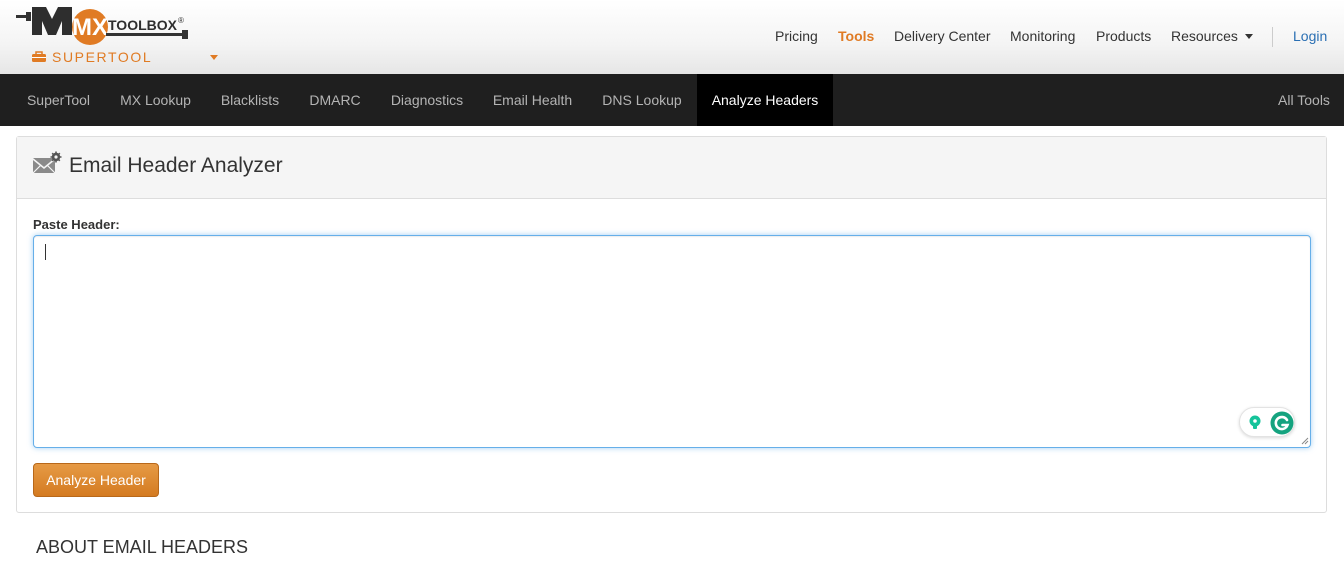  Describe the element at coordinates (1272, 37) in the screenshot. I see `nav-divider` at that location.